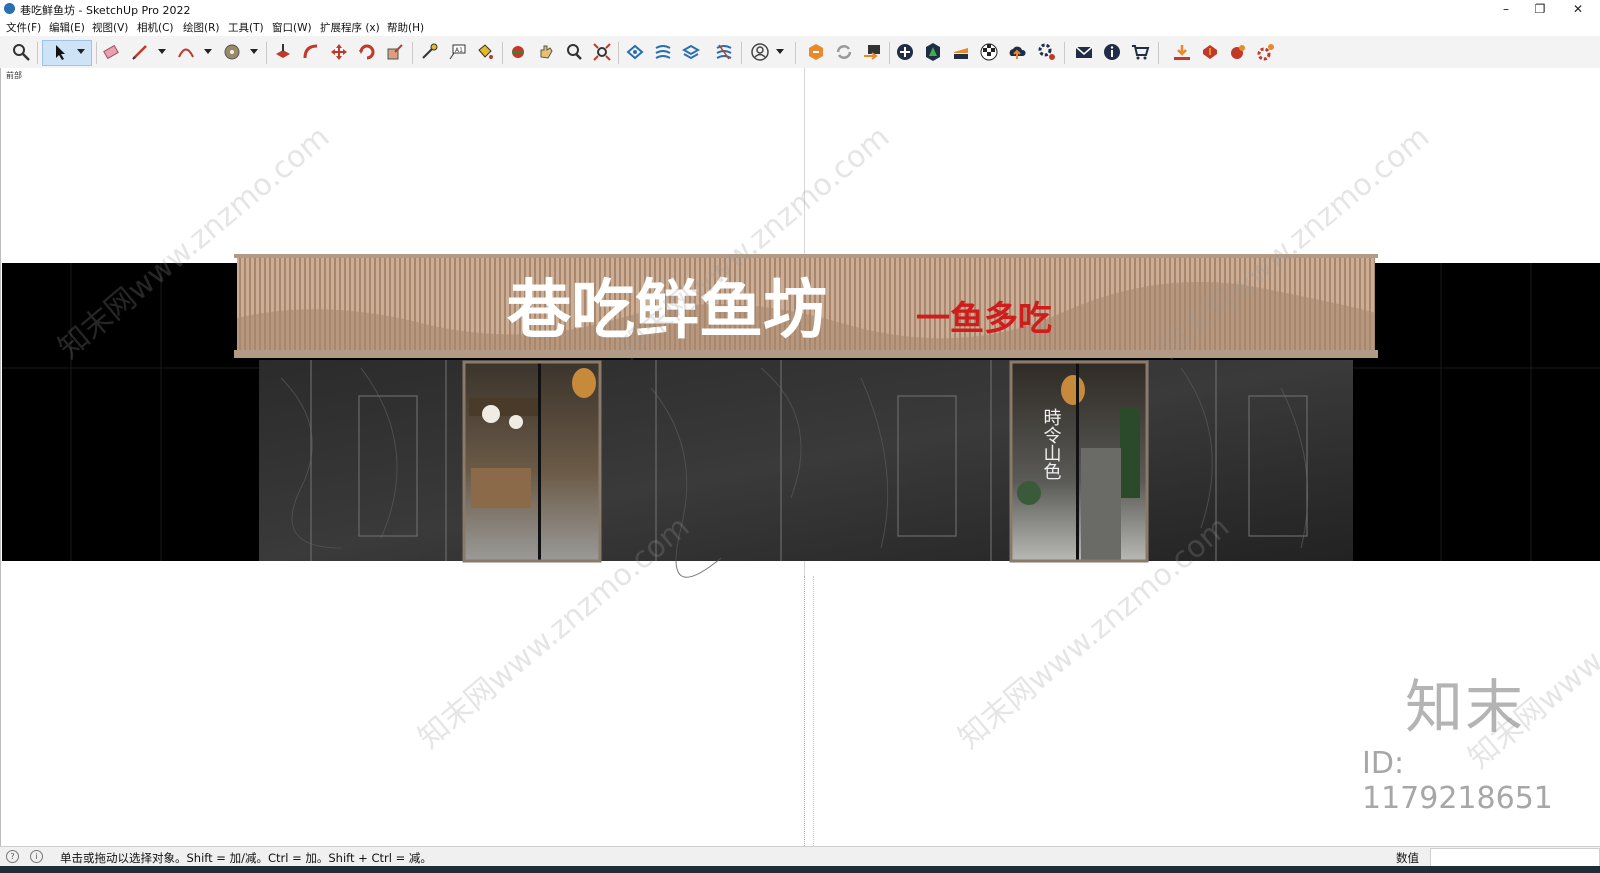  Describe the element at coordinates (21, 52) in the screenshot. I see `zoom-icon` at that location.